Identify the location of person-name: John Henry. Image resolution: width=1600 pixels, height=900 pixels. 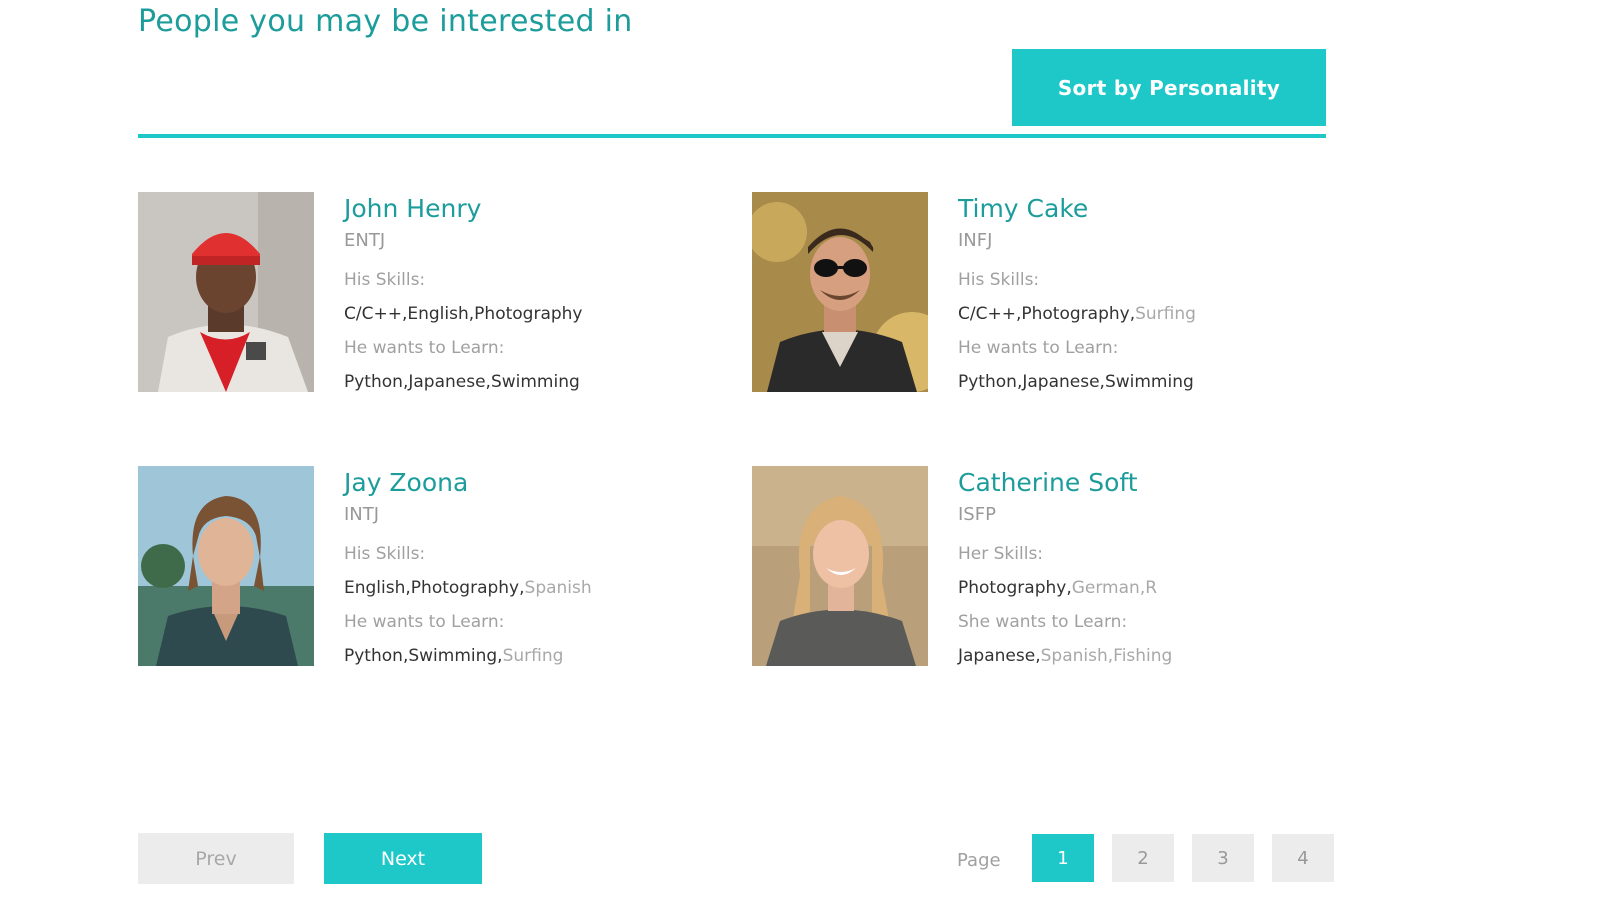
(514, 209).